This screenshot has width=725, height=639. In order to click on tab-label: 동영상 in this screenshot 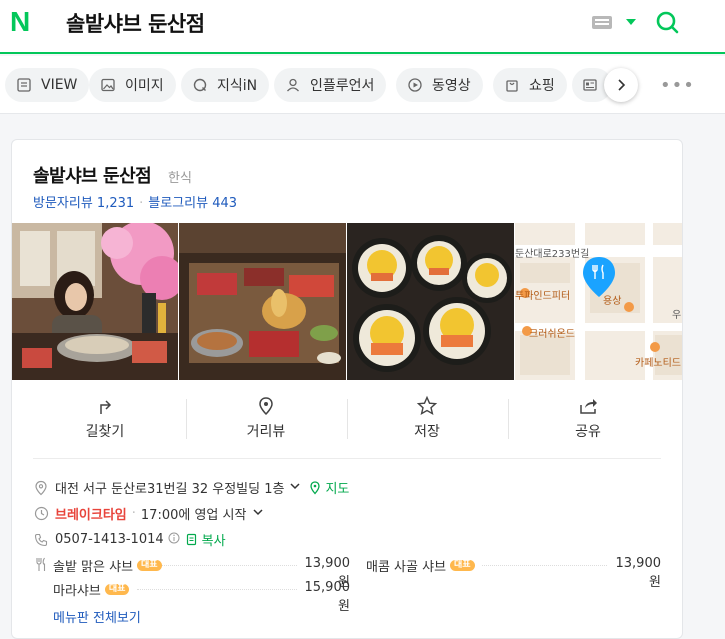, I will do `click(451, 86)`.